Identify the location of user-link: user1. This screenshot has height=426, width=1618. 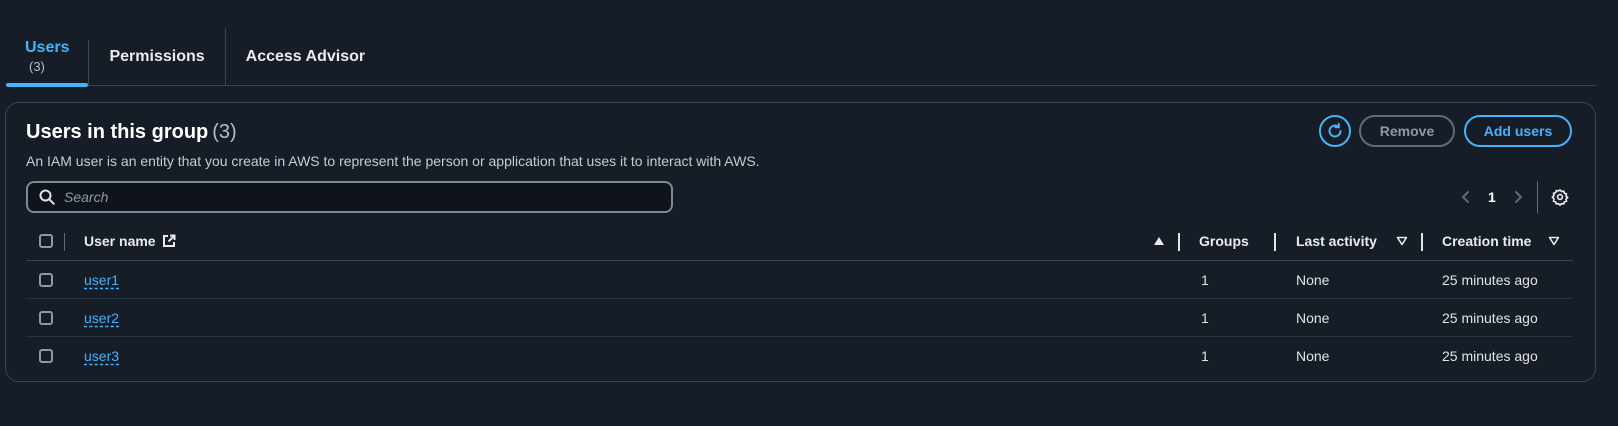
(101, 280).